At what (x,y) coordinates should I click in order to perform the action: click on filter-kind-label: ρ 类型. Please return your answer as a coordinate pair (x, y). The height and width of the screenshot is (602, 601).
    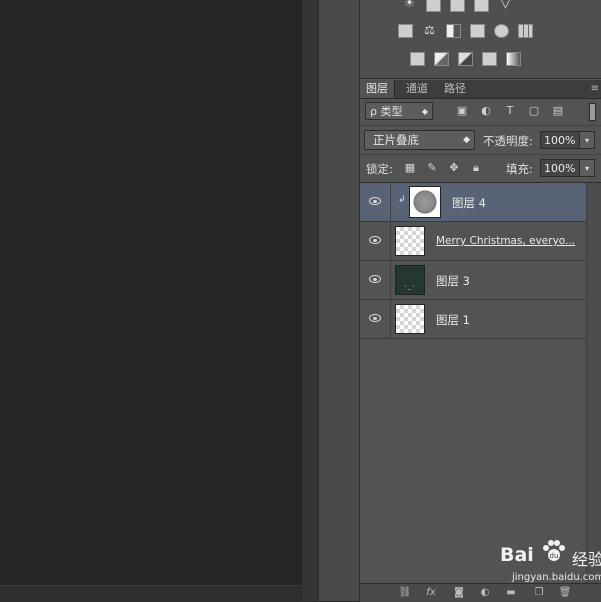
    Looking at the image, I should click on (386, 111).